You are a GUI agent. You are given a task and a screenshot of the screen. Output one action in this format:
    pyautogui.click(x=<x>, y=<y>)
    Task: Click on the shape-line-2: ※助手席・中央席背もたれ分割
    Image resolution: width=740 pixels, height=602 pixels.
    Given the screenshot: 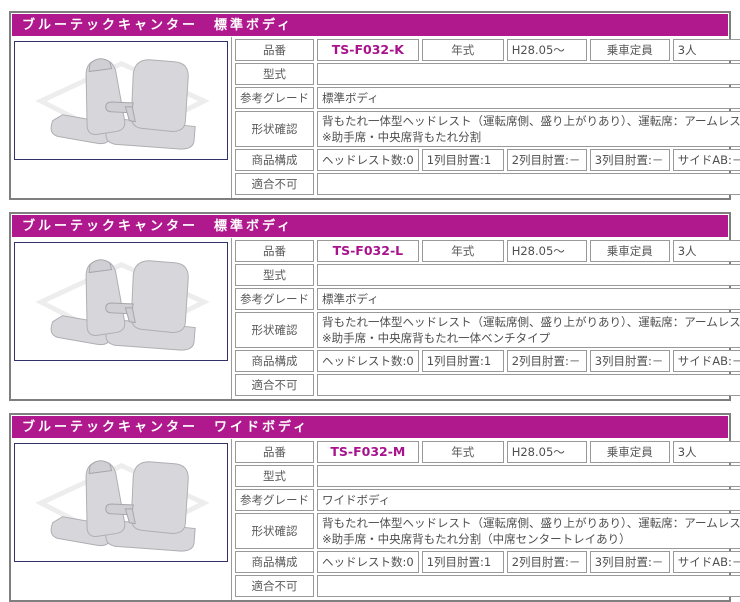 What is the action you would take?
    pyautogui.click(x=402, y=137)
    